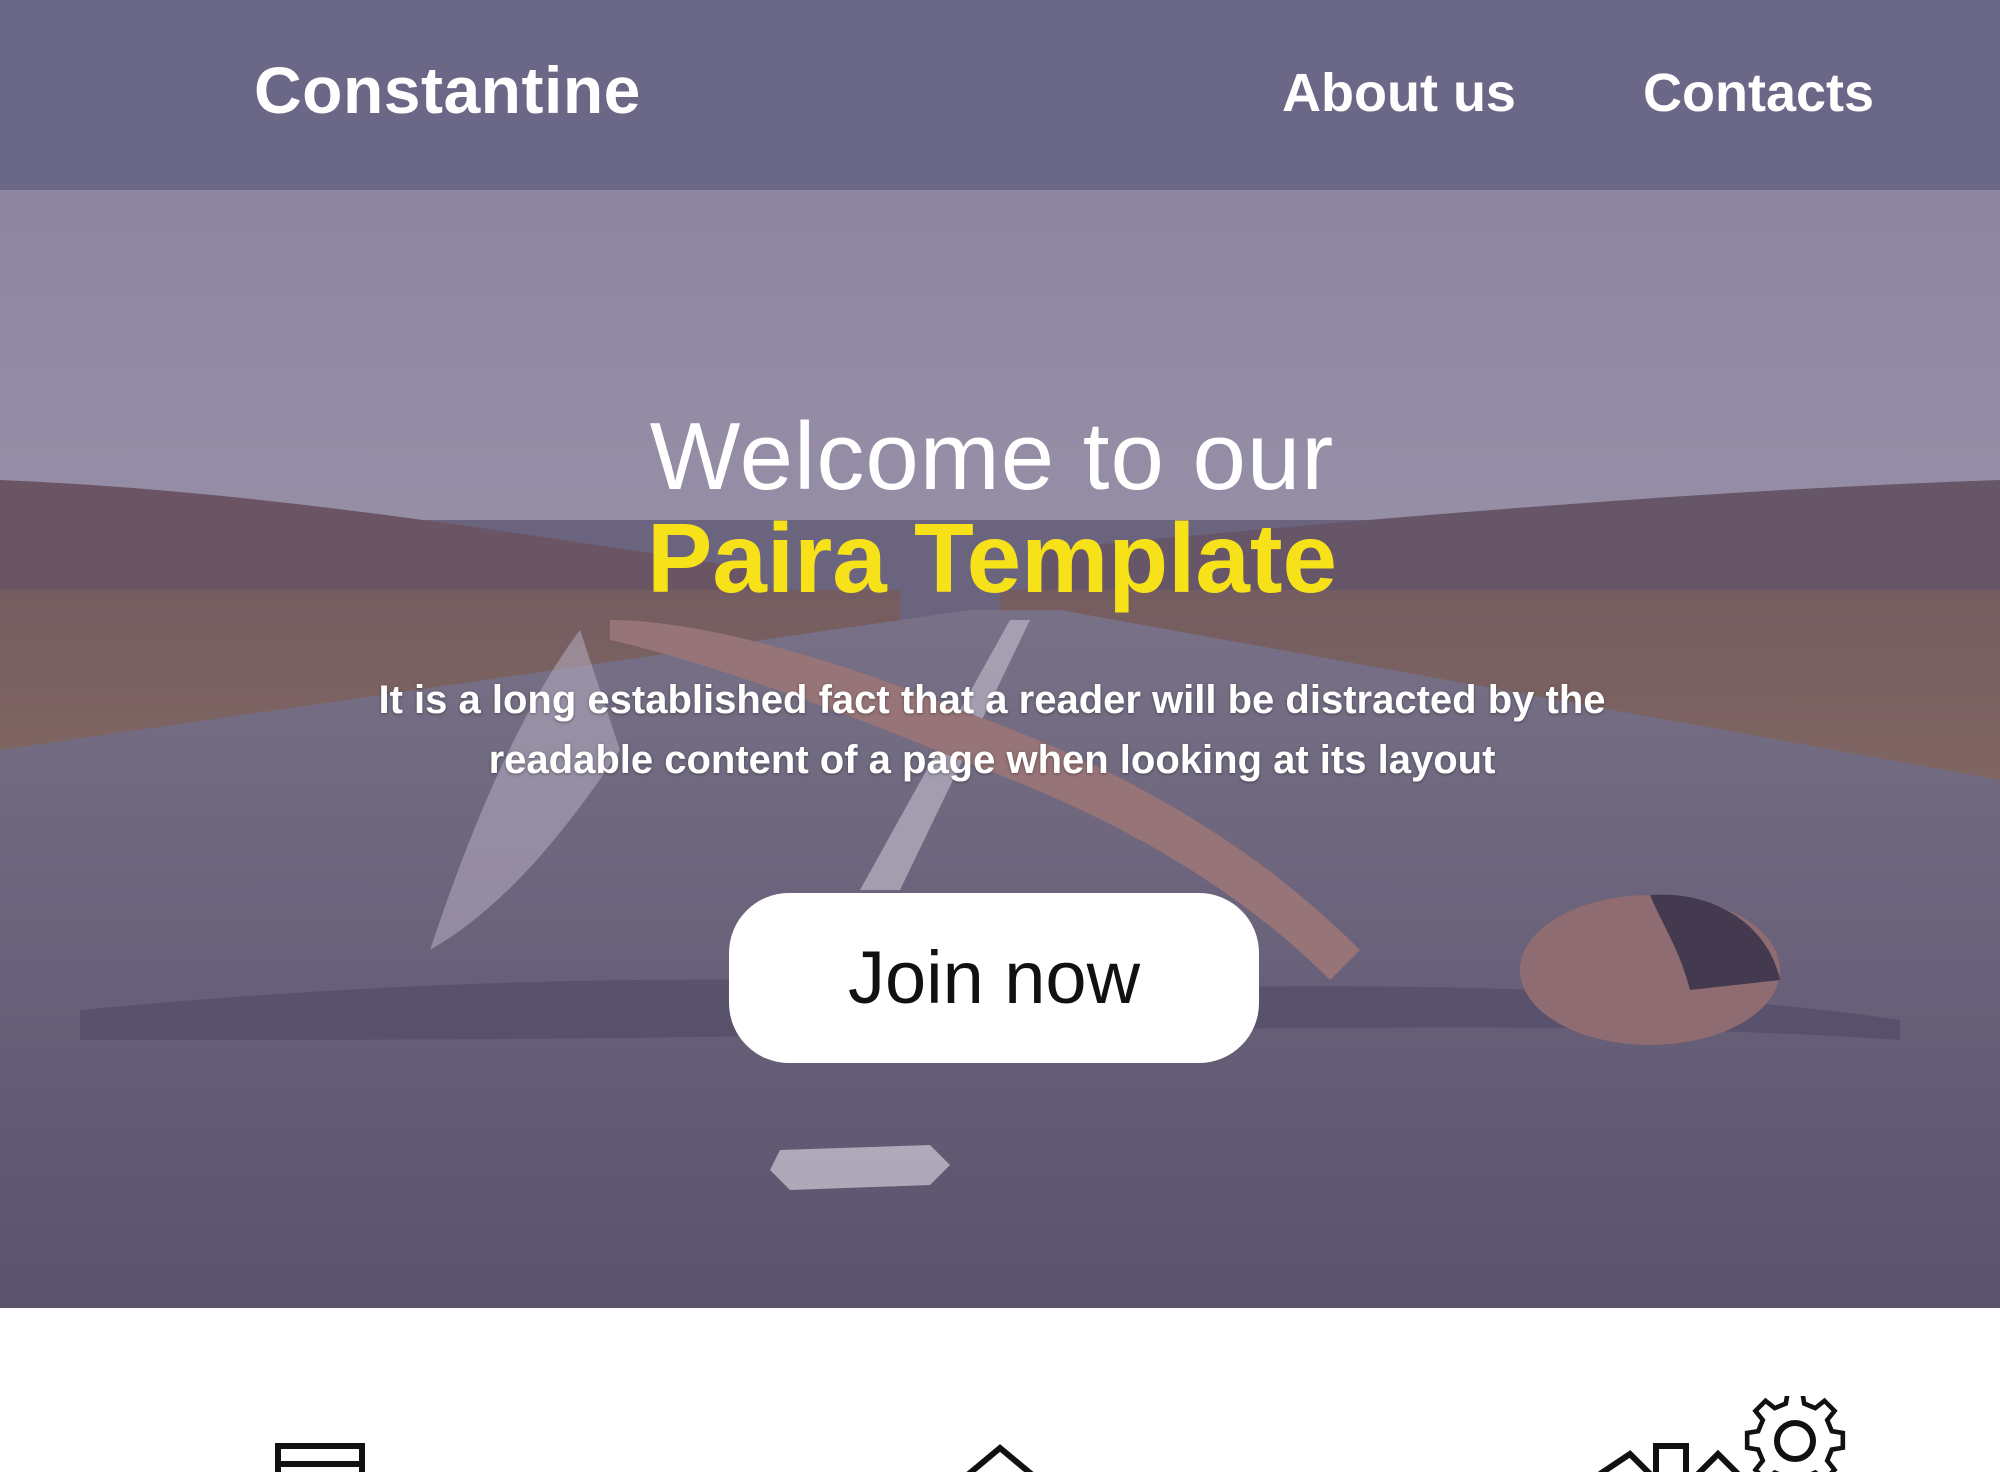  Describe the element at coordinates (320, 1457) in the screenshot. I see `document-icon` at that location.